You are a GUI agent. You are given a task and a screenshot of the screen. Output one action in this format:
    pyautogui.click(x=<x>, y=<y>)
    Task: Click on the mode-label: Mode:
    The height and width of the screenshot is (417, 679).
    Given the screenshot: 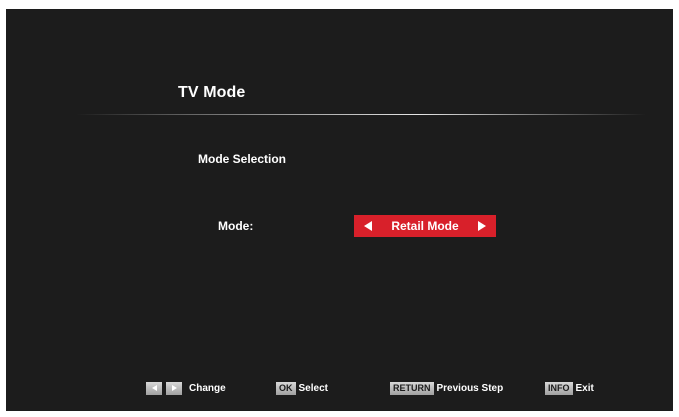 What is the action you would take?
    pyautogui.click(x=236, y=226)
    